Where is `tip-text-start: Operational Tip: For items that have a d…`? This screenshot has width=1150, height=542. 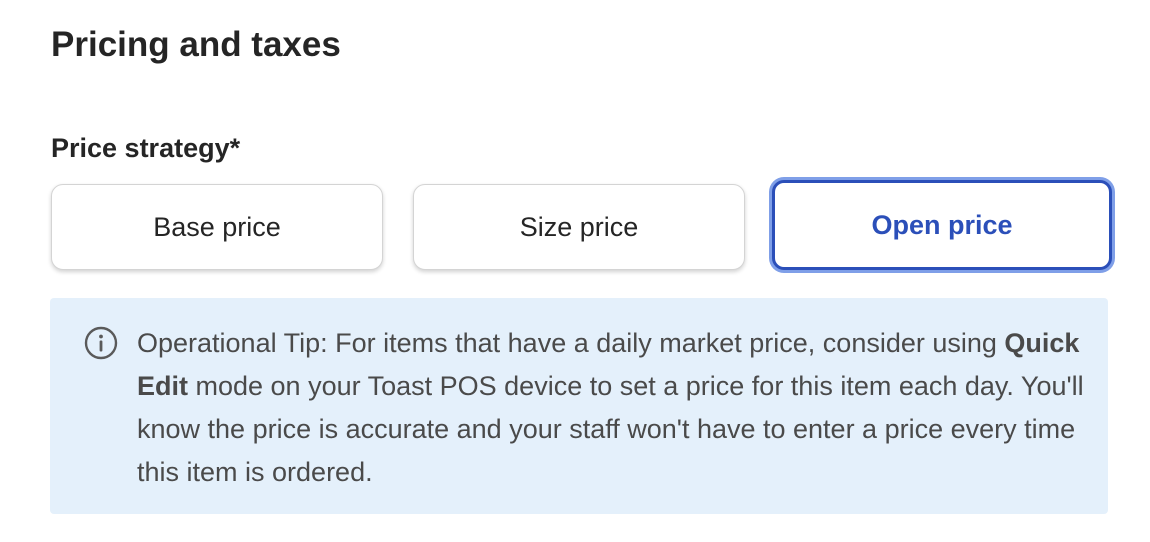 tip-text-start: Operational Tip: For items that have a d… is located at coordinates (571, 343).